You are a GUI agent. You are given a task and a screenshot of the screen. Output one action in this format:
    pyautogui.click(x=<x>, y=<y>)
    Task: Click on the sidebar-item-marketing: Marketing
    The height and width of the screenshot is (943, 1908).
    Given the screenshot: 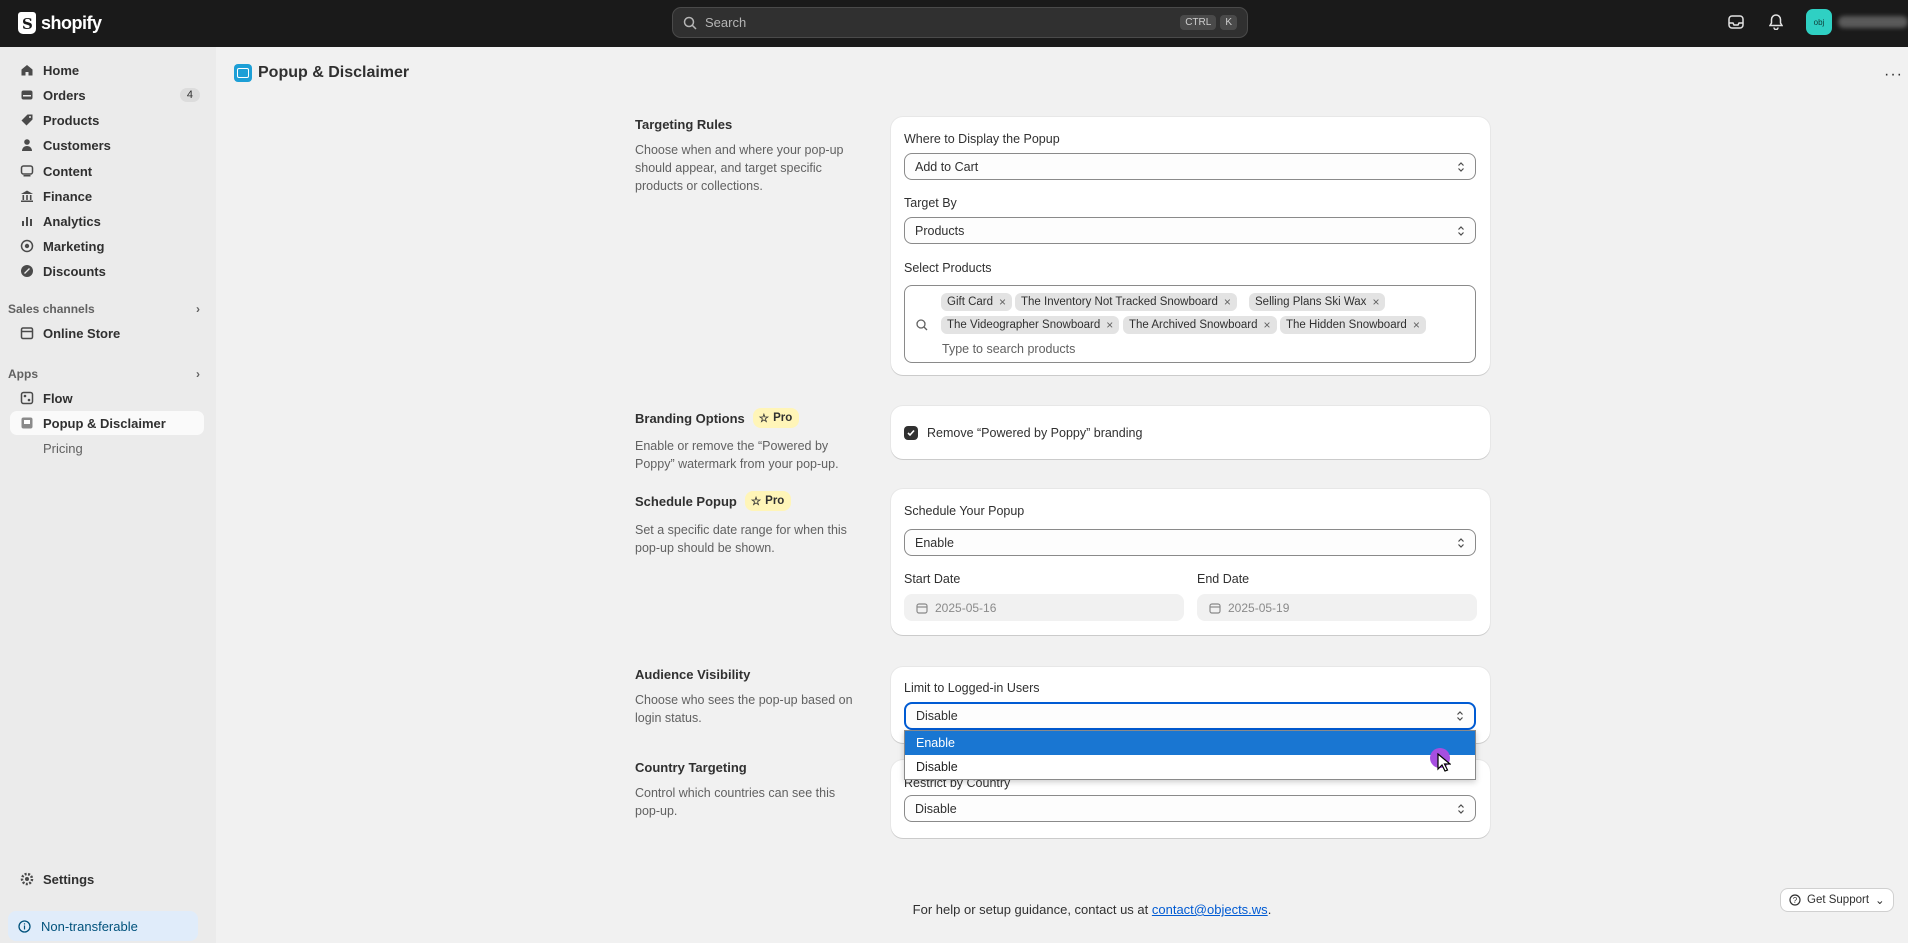 What is the action you would take?
    pyautogui.click(x=107, y=246)
    